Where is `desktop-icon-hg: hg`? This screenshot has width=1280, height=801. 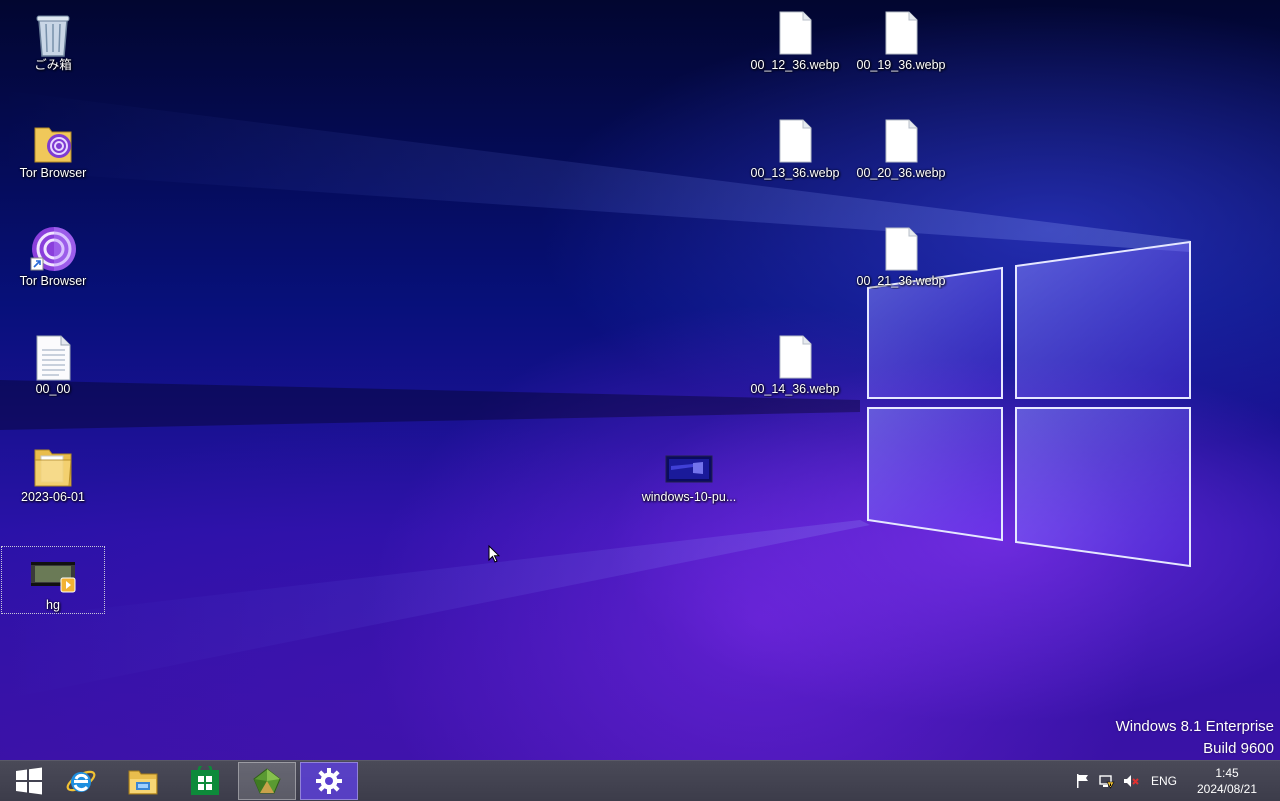
desktop-icon-hg: hg is located at coordinates (53, 580).